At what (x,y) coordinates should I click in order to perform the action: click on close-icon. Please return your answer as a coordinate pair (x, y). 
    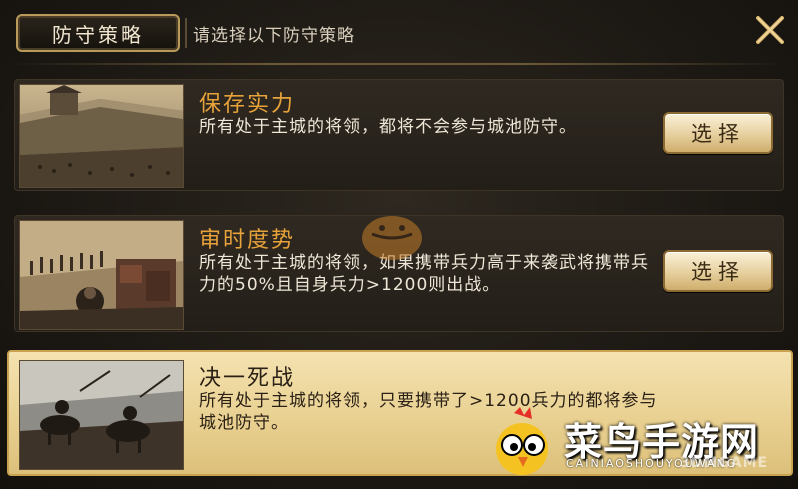
    Looking at the image, I should click on (770, 30).